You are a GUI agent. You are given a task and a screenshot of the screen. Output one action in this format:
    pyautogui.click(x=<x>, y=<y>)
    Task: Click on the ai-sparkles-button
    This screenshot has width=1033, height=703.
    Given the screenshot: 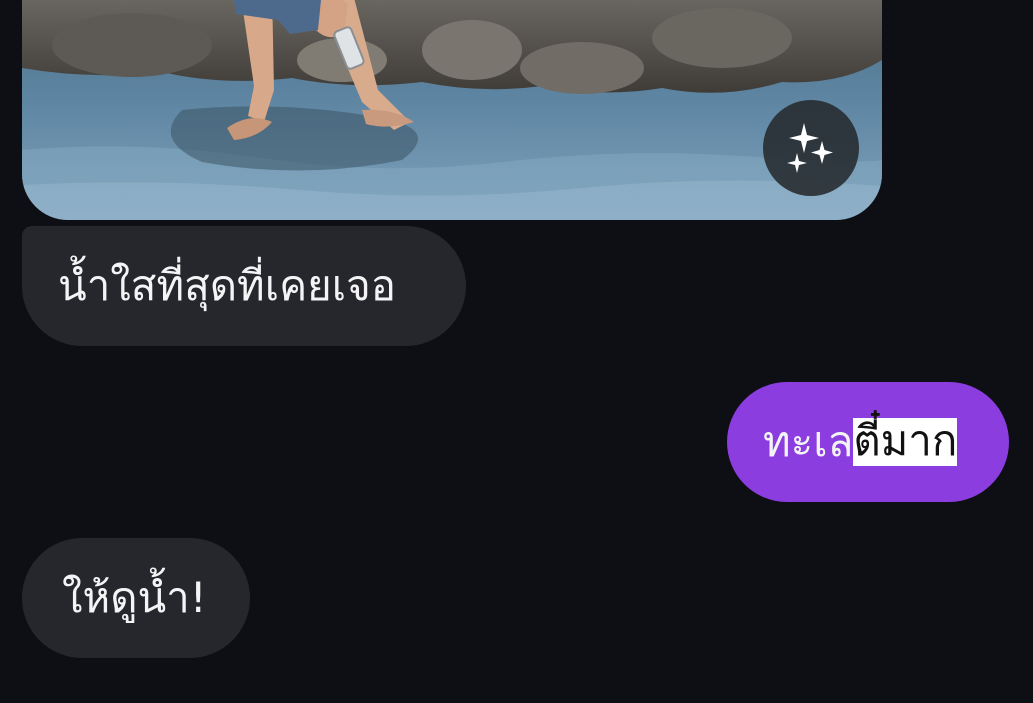 What is the action you would take?
    pyautogui.click(x=811, y=148)
    